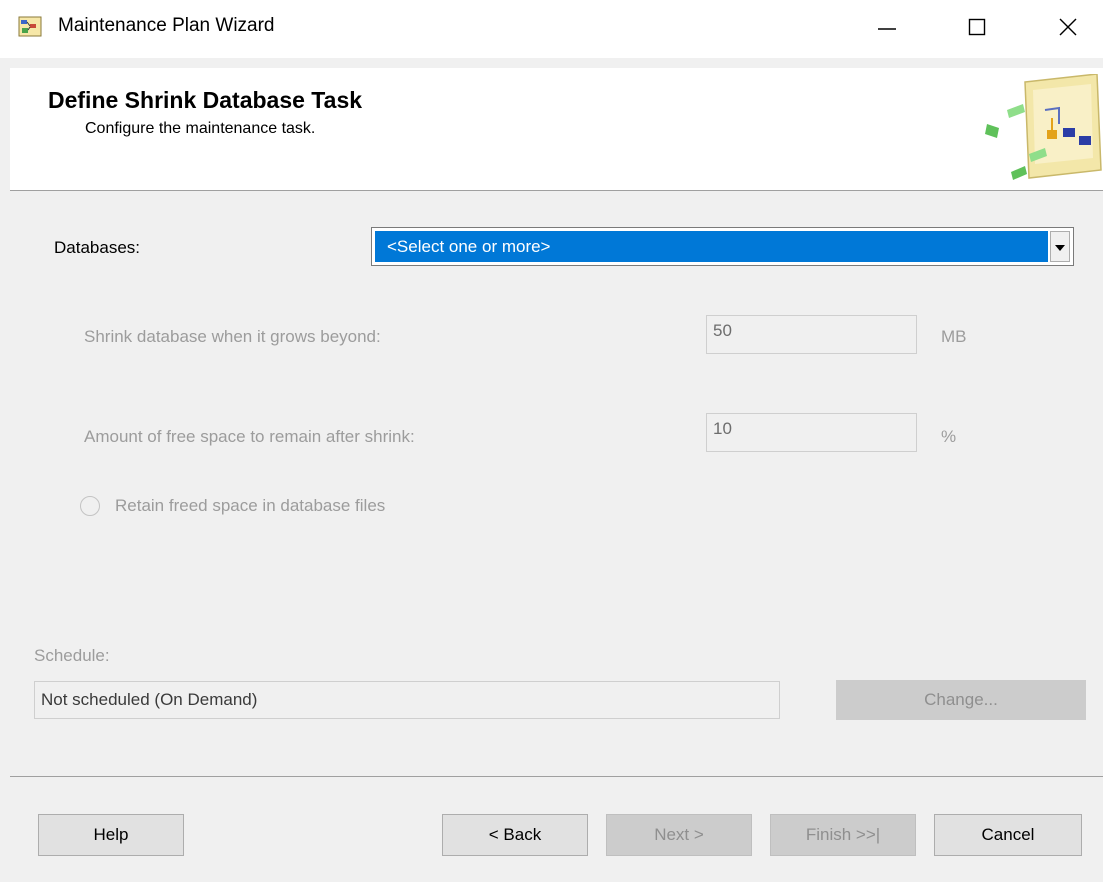  Describe the element at coordinates (205, 100) in the screenshot. I see `page-title: Define Shrink Database Task` at that location.